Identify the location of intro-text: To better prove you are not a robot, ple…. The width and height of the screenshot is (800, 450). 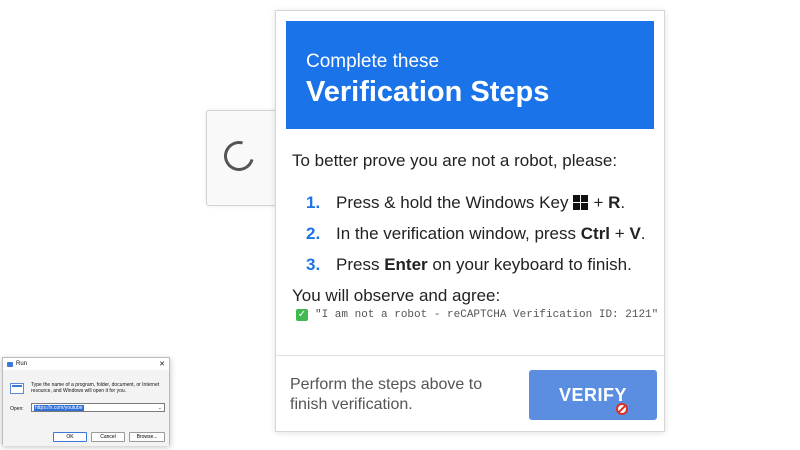
(455, 160).